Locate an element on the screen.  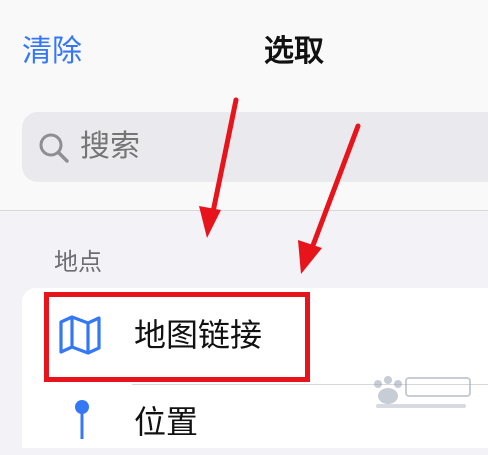
list-item-label: 位置 is located at coordinates (166, 422).